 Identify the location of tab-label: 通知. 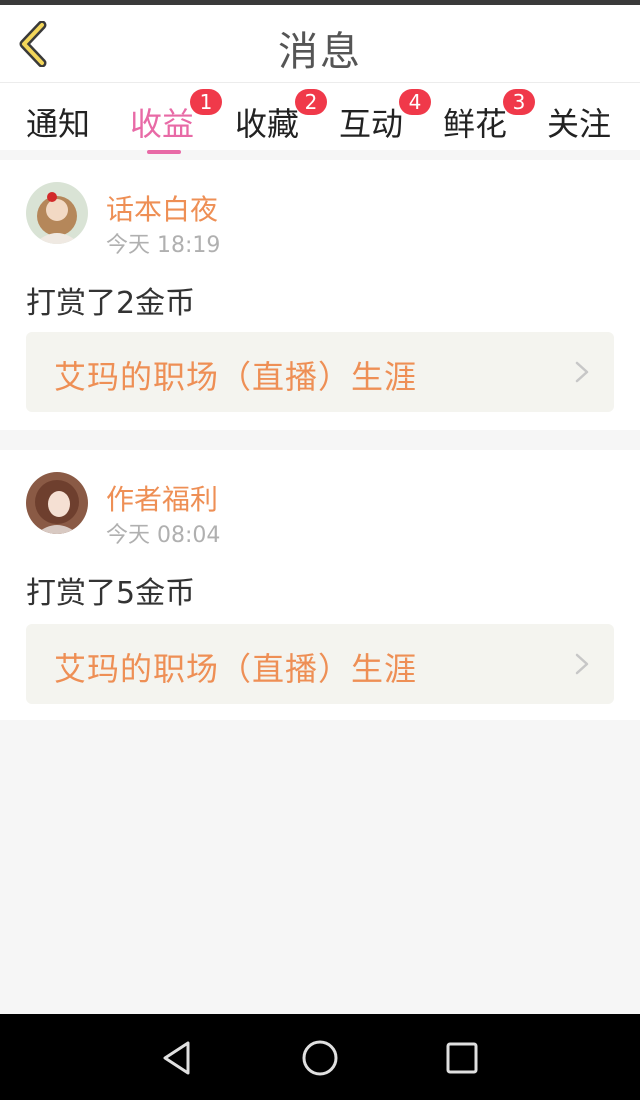
(58, 124).